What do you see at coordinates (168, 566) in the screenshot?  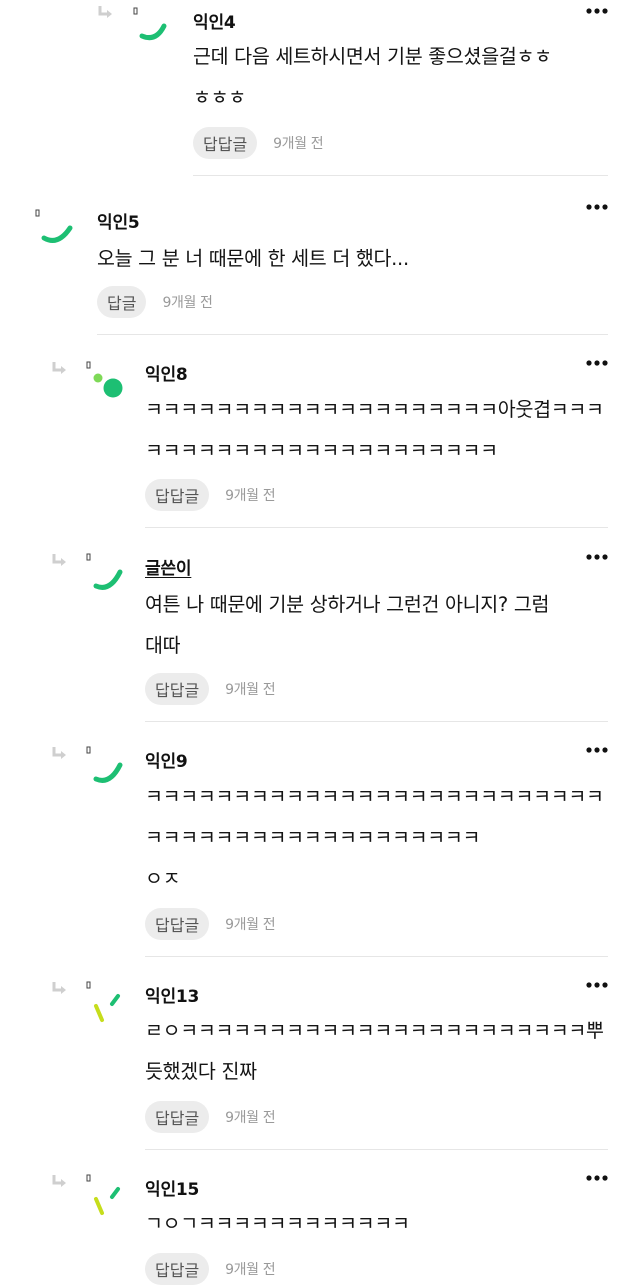 I see `comment-author: 글쓴이` at bounding box center [168, 566].